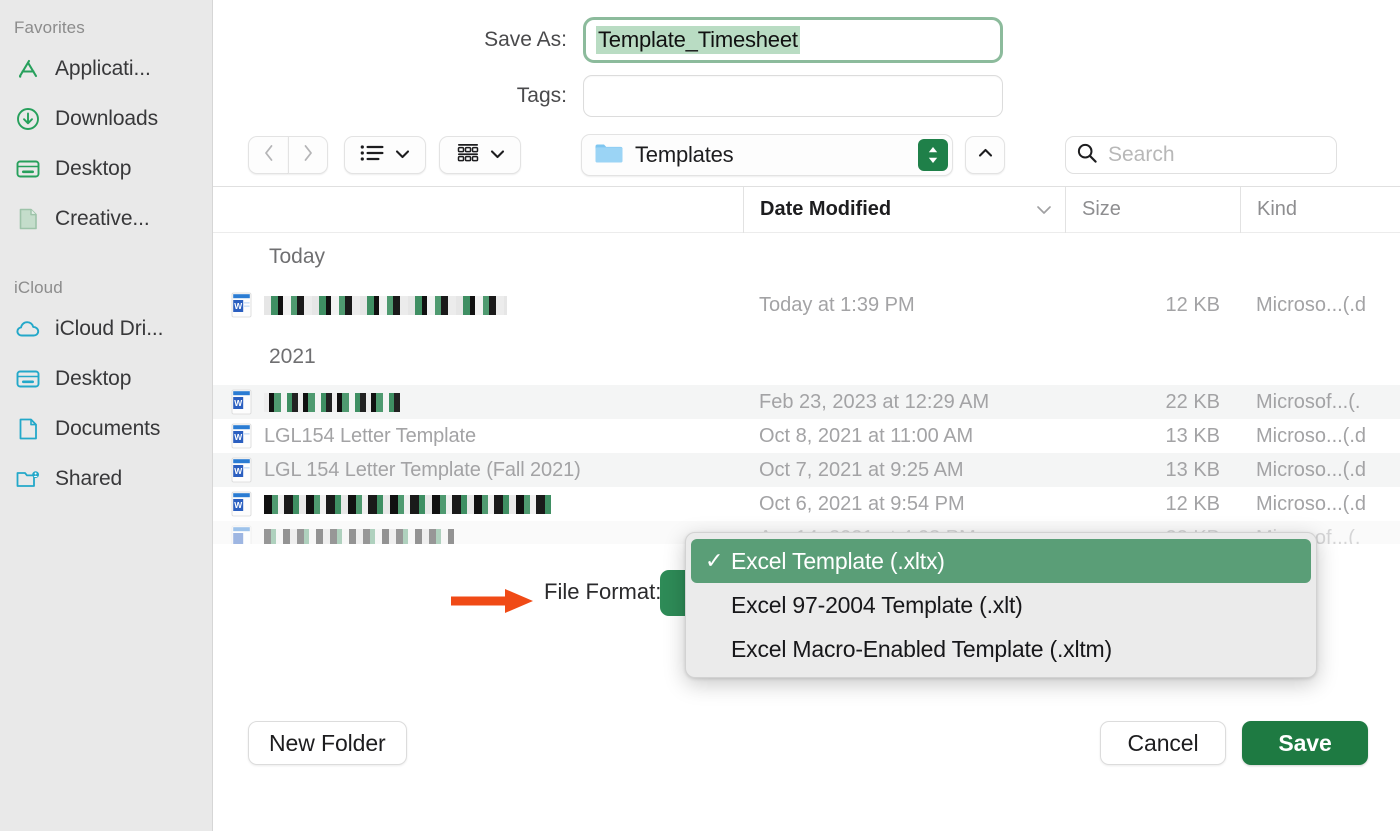  Describe the element at coordinates (28, 479) in the screenshot. I see `shared-folder-icon` at that location.